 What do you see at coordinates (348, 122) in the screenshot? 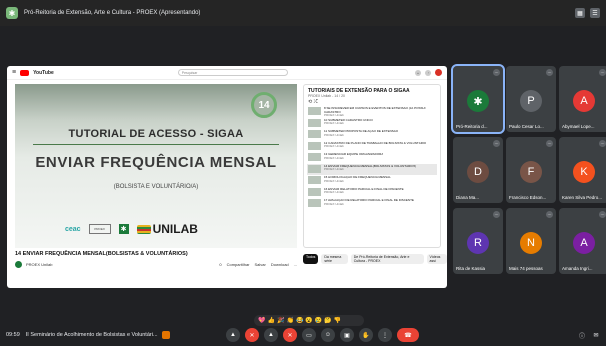
I see `playlist-item-text: 10 SUBMETER CADASTRO ÚNICO PROEX Unilab` at bounding box center [348, 122].